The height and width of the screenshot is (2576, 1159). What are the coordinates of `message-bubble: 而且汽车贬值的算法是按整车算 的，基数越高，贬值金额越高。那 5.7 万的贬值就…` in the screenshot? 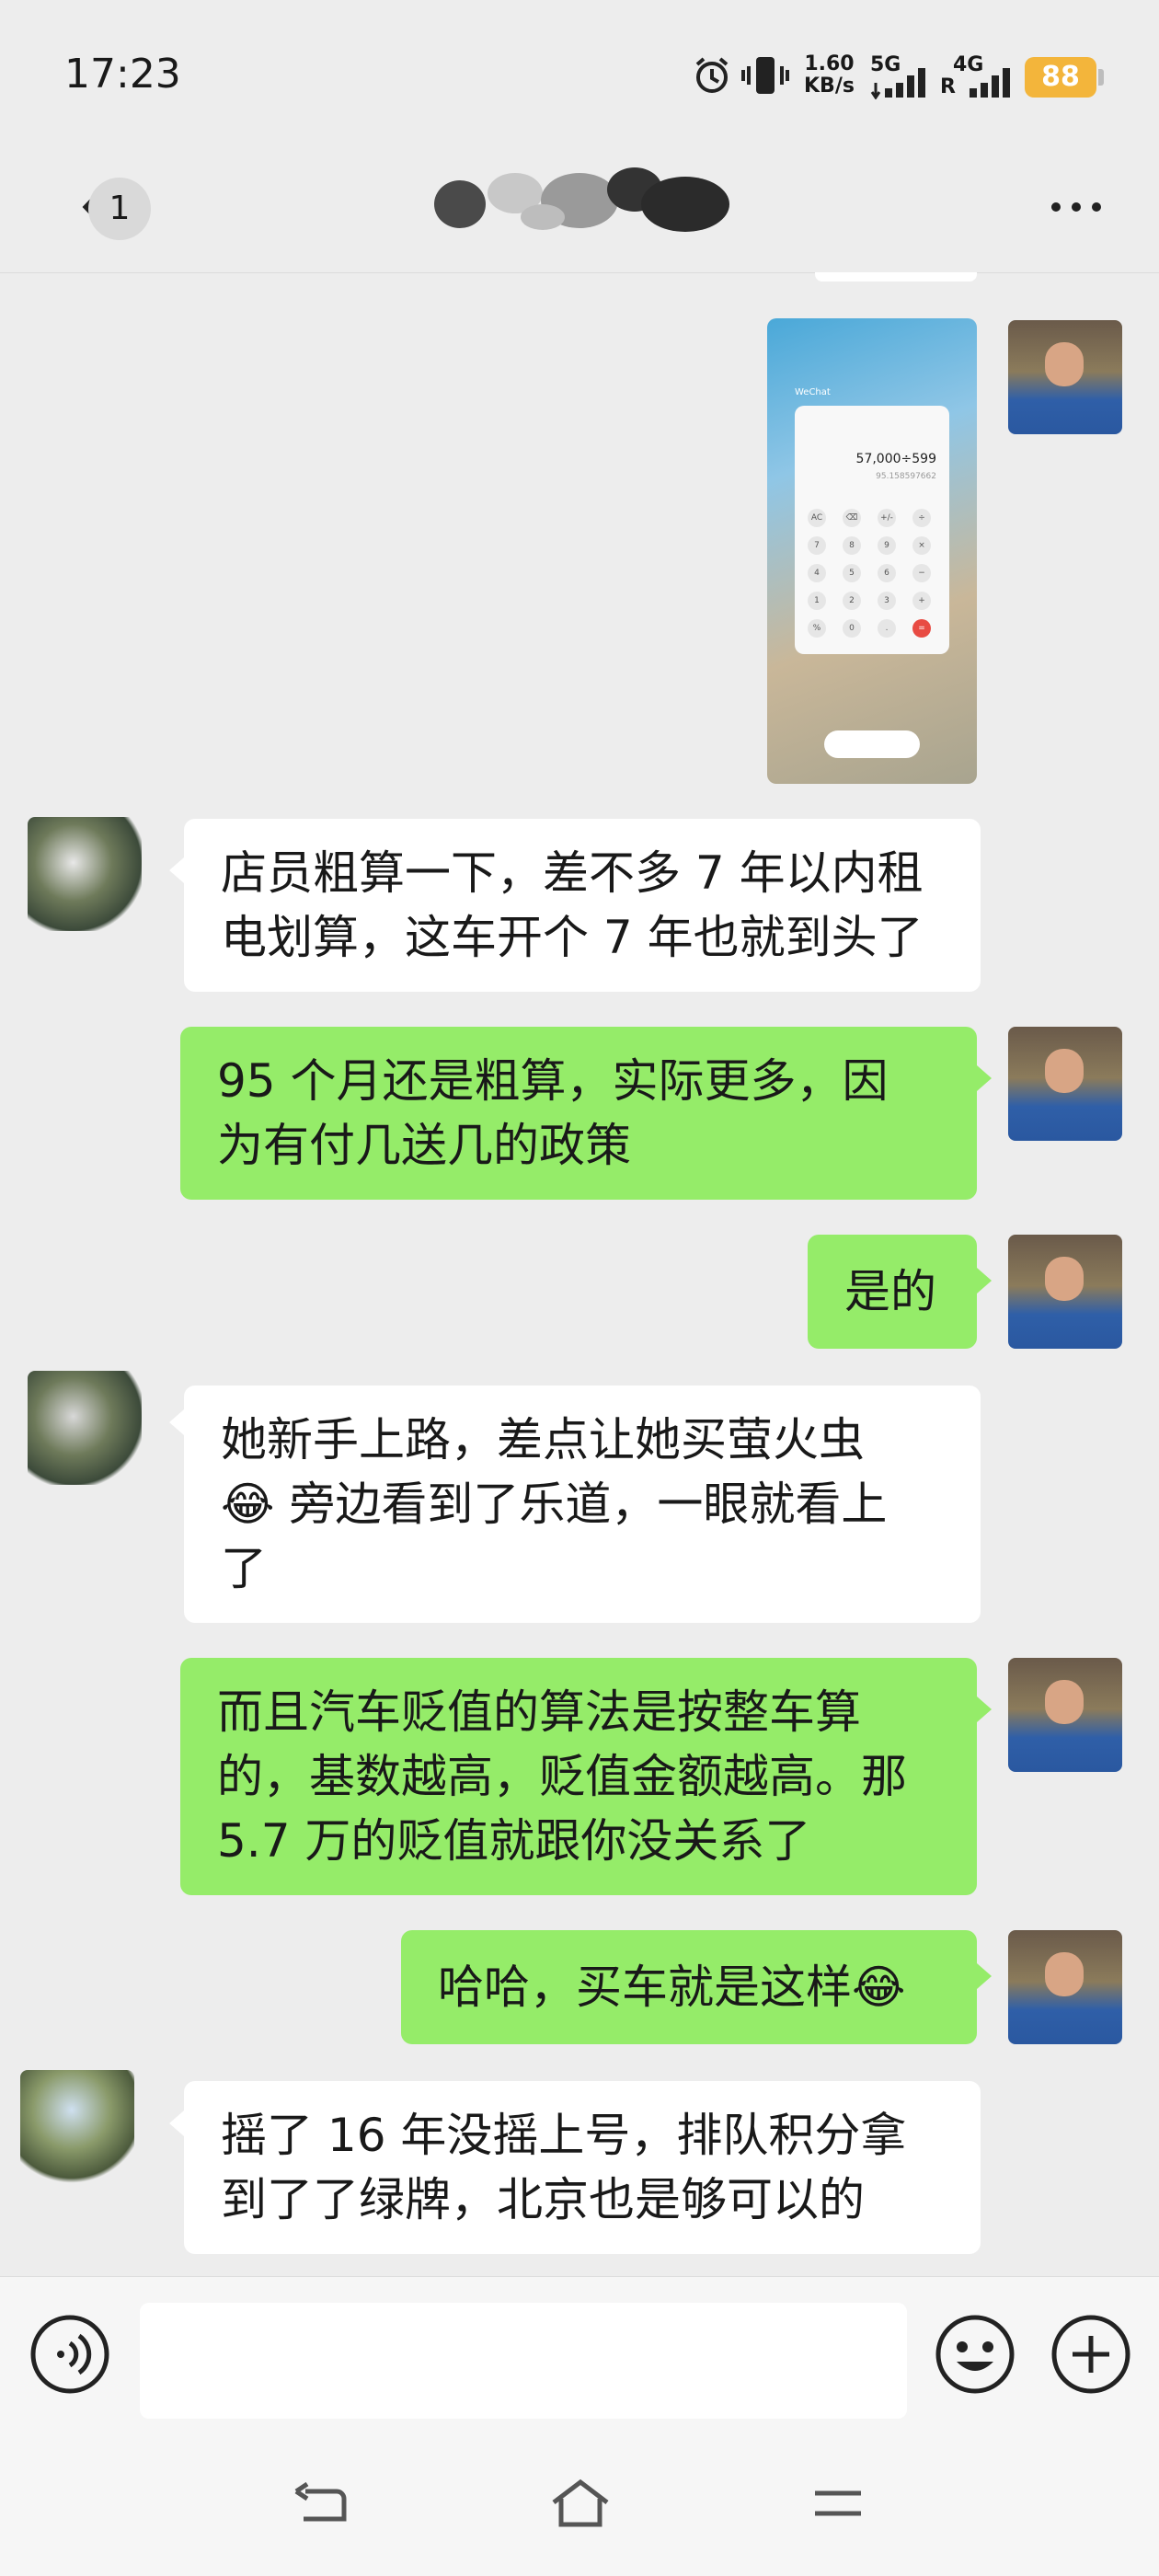 It's located at (578, 1776).